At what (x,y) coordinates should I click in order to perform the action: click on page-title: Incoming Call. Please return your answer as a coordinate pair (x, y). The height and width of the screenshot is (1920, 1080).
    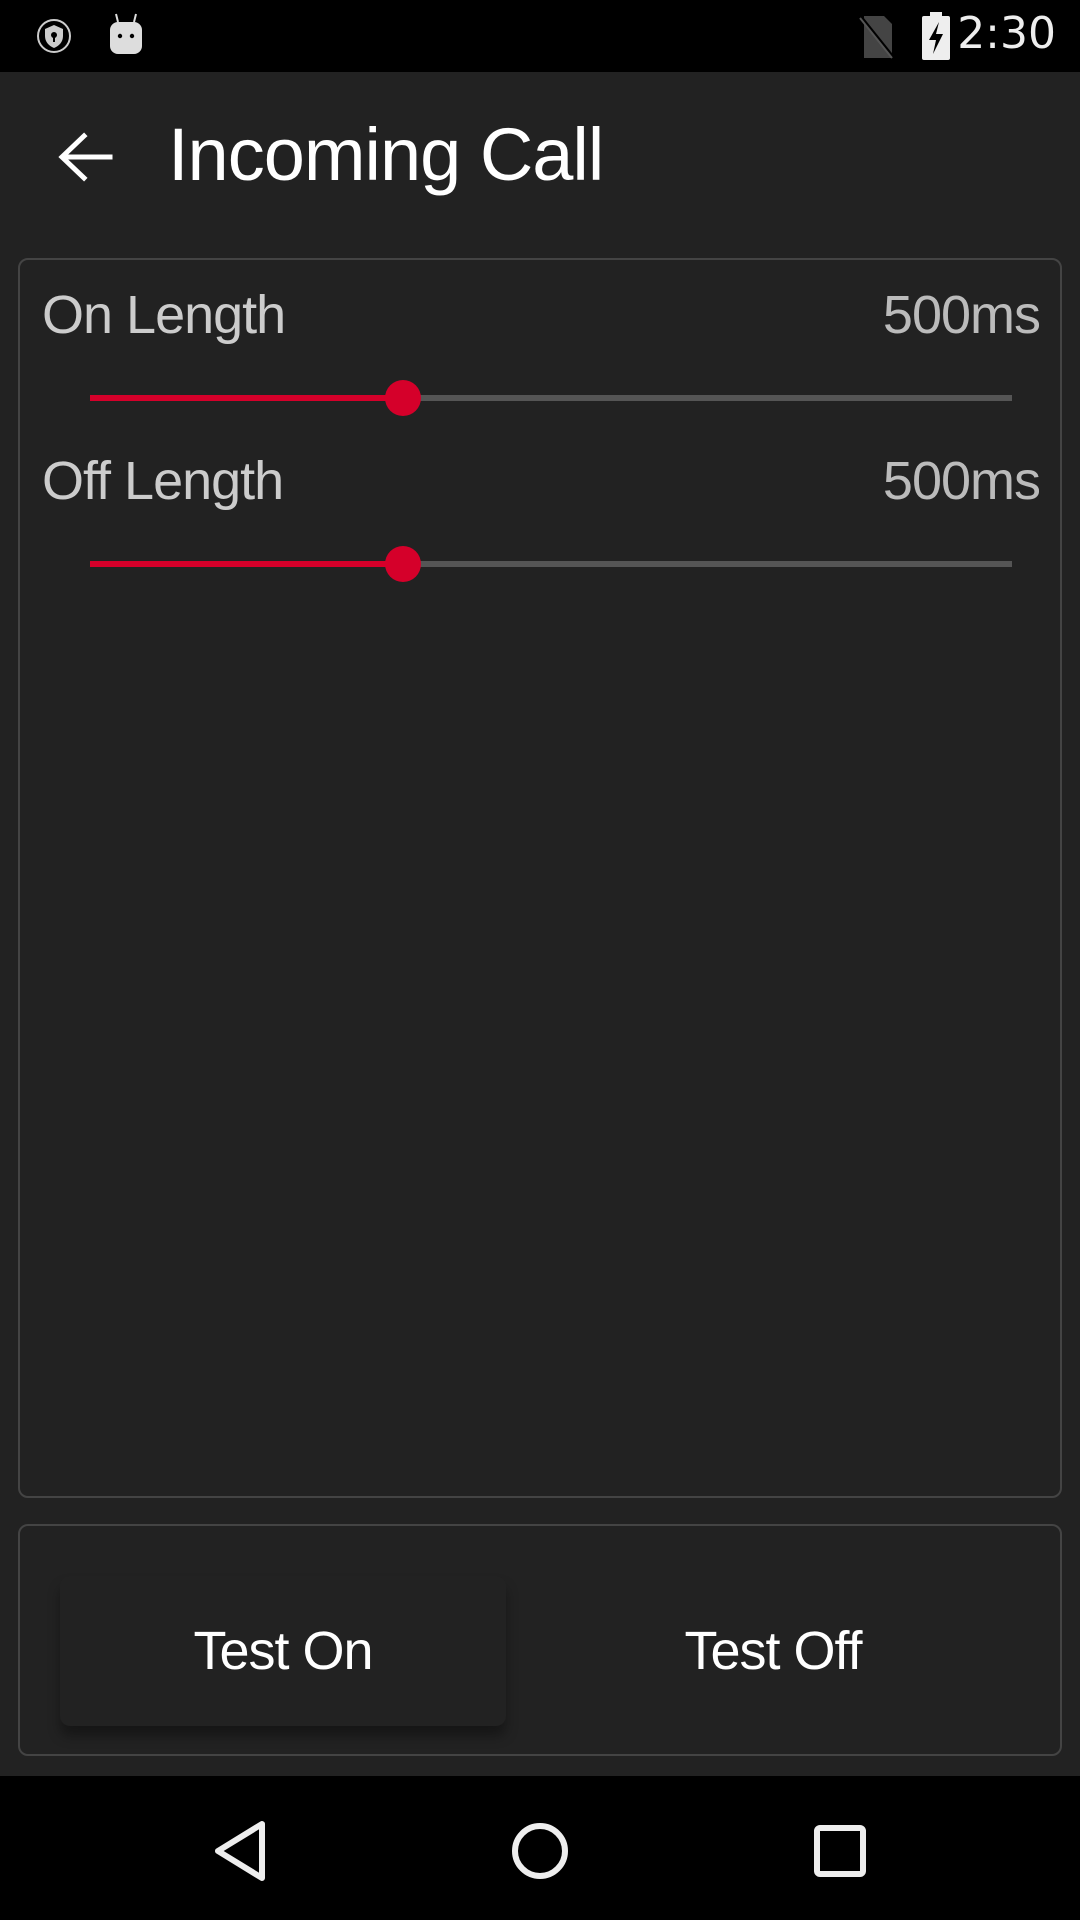
    Looking at the image, I should click on (386, 154).